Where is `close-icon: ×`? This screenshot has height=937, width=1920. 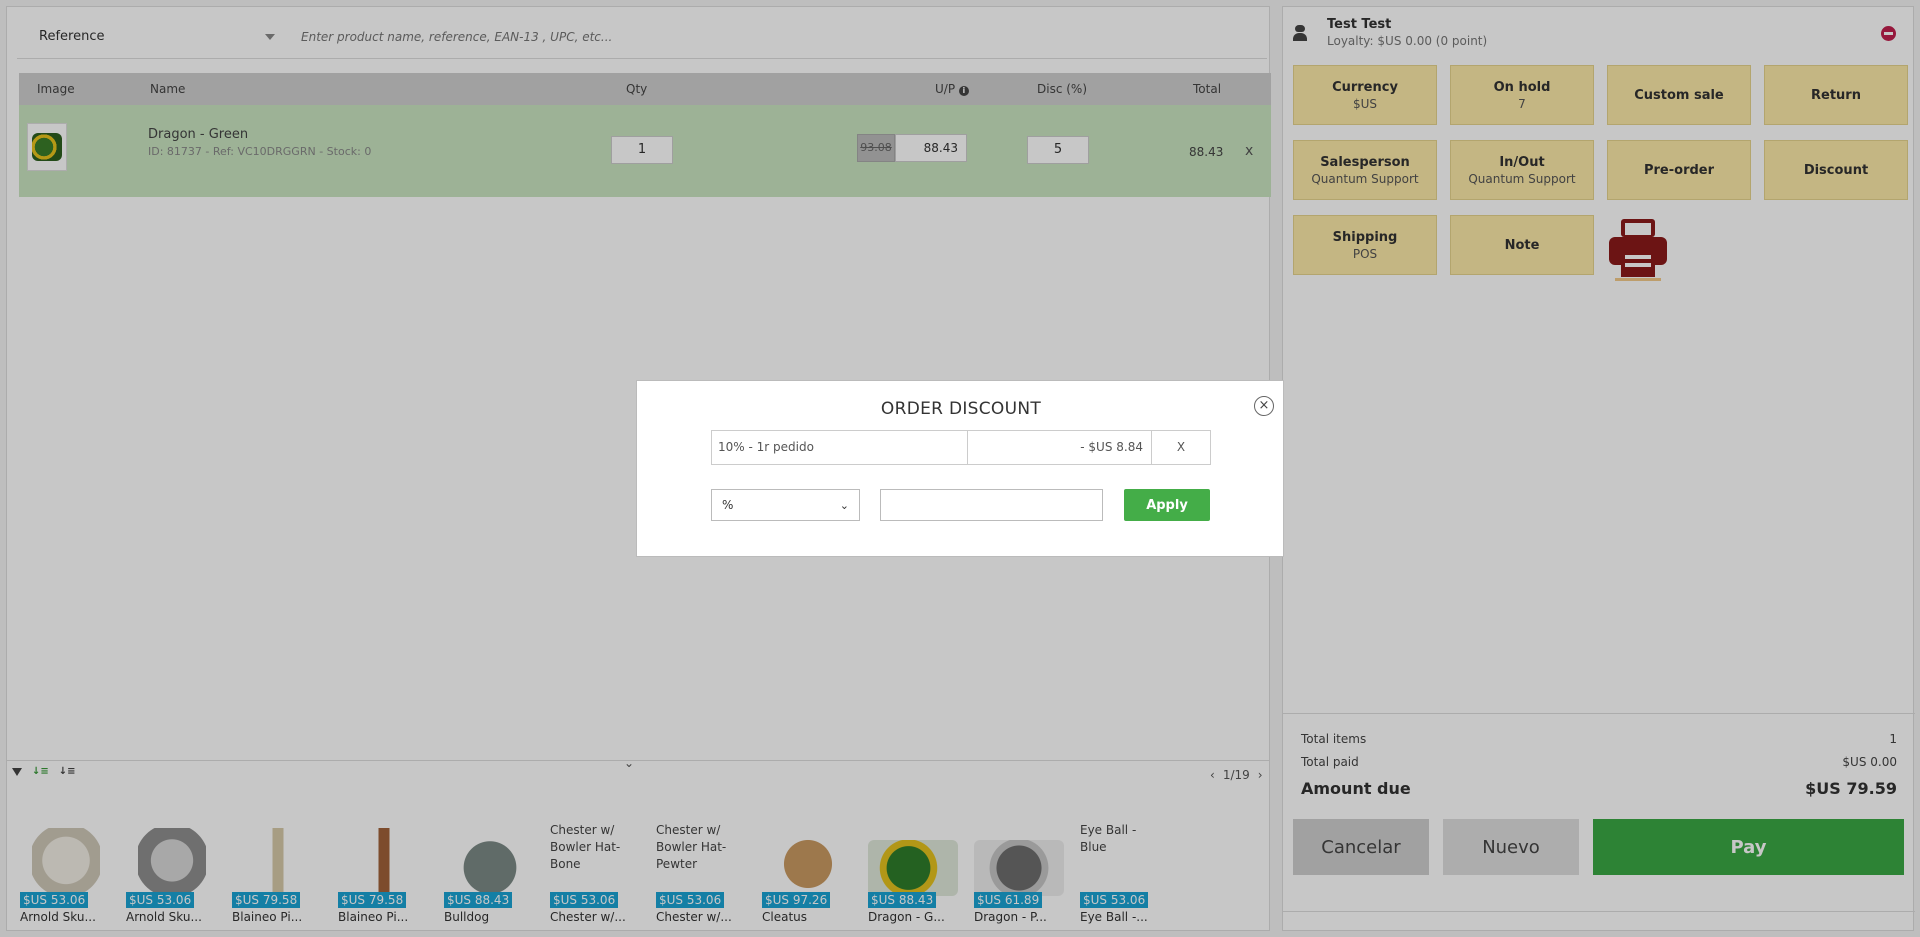 close-icon: × is located at coordinates (1264, 406).